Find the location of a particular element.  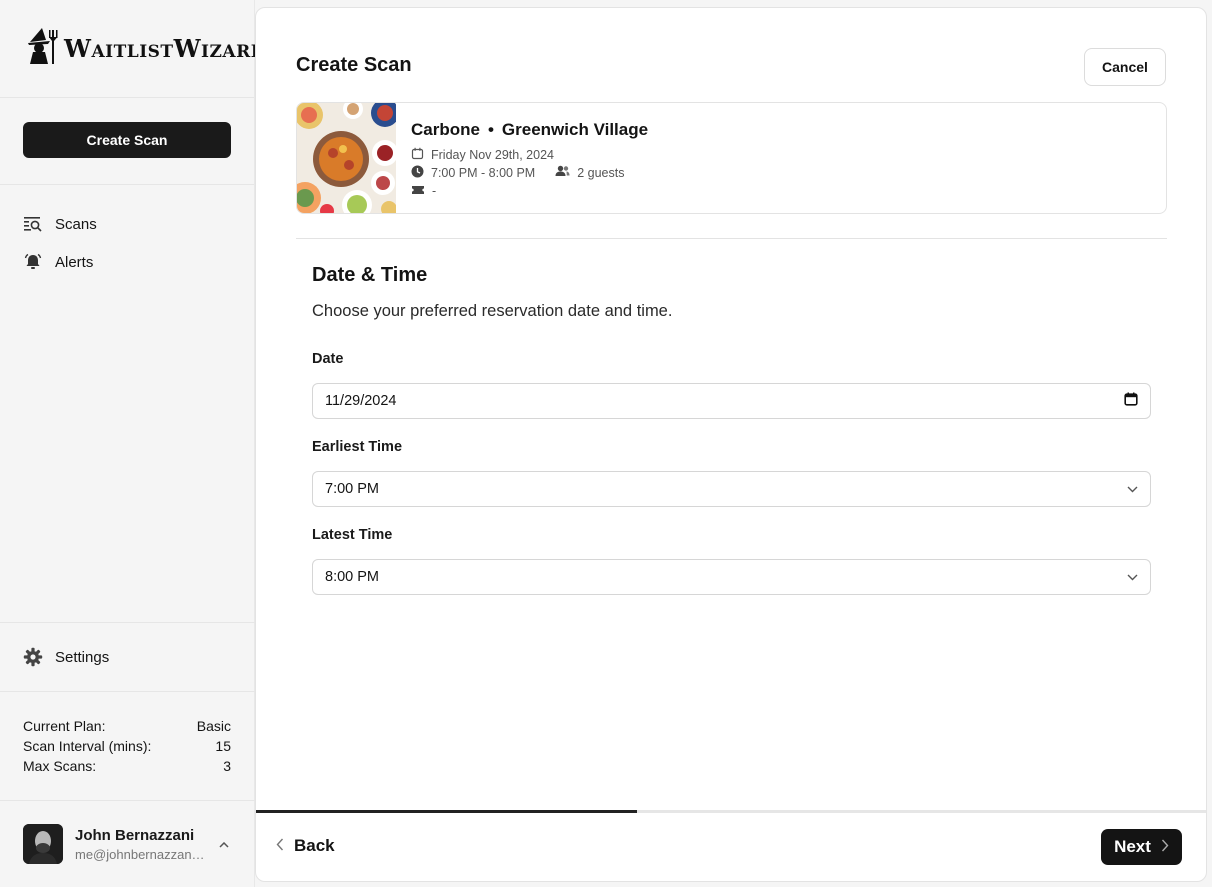

guests-icon is located at coordinates (562, 172).